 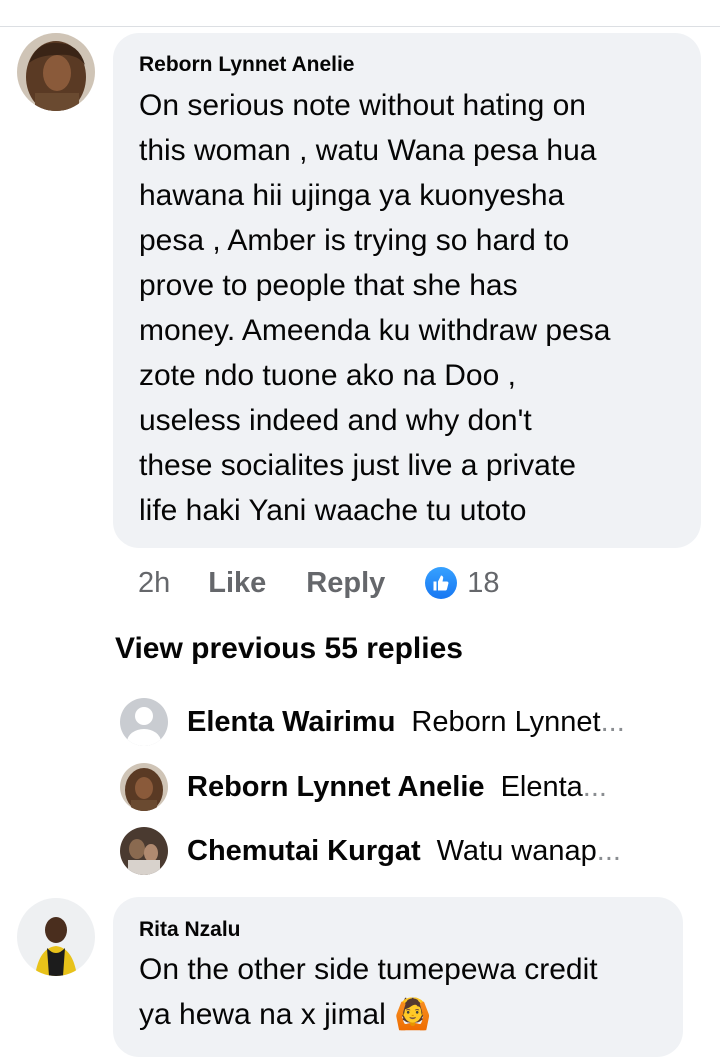 What do you see at coordinates (289, 649) in the screenshot?
I see `view-previous-replies-link: View previous 55 replies` at bounding box center [289, 649].